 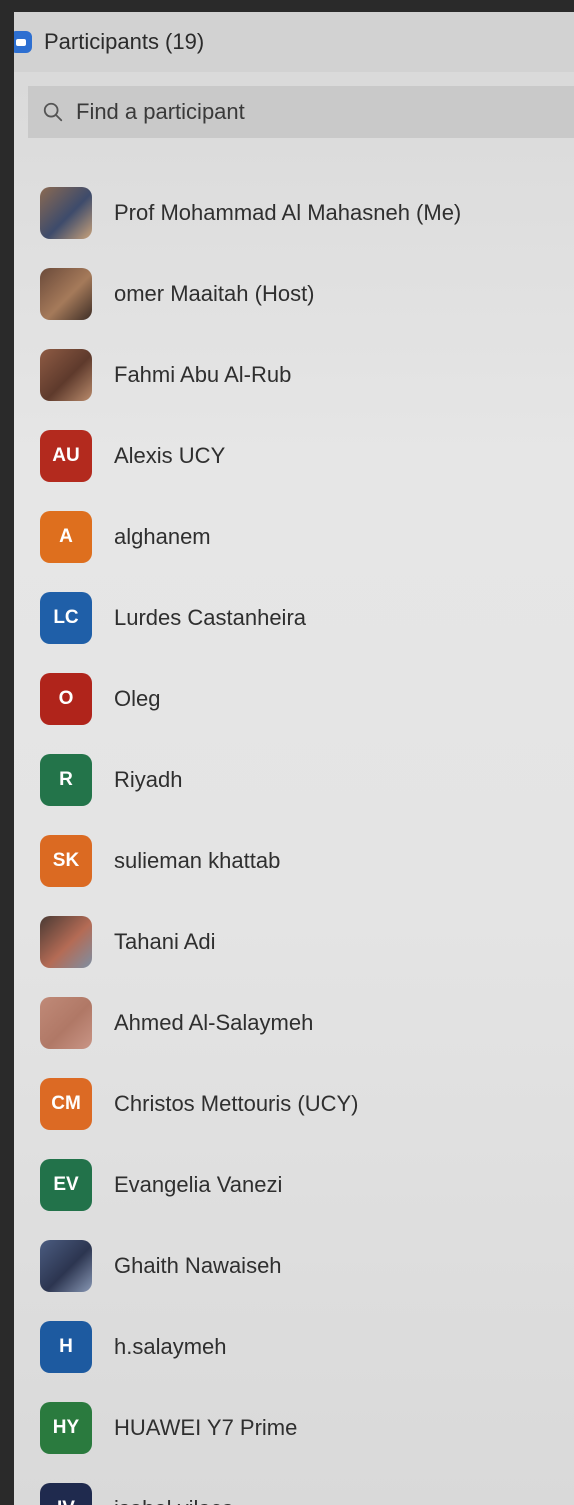 What do you see at coordinates (307, 860) in the screenshot?
I see `participant-row: SK sulieman khattab` at bounding box center [307, 860].